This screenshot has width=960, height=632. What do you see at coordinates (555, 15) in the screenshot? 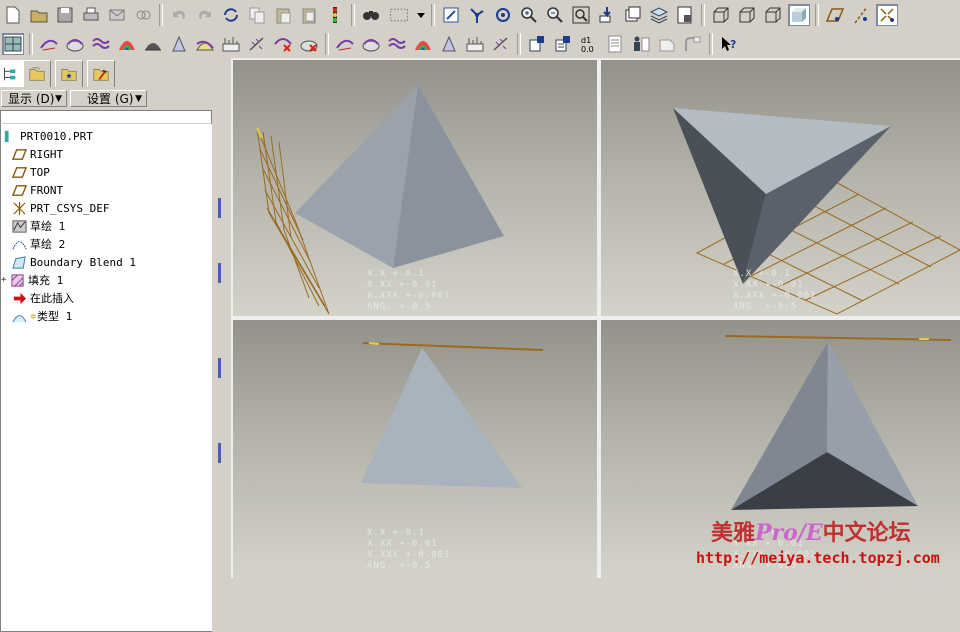
I see `zoom-out-icon` at bounding box center [555, 15].